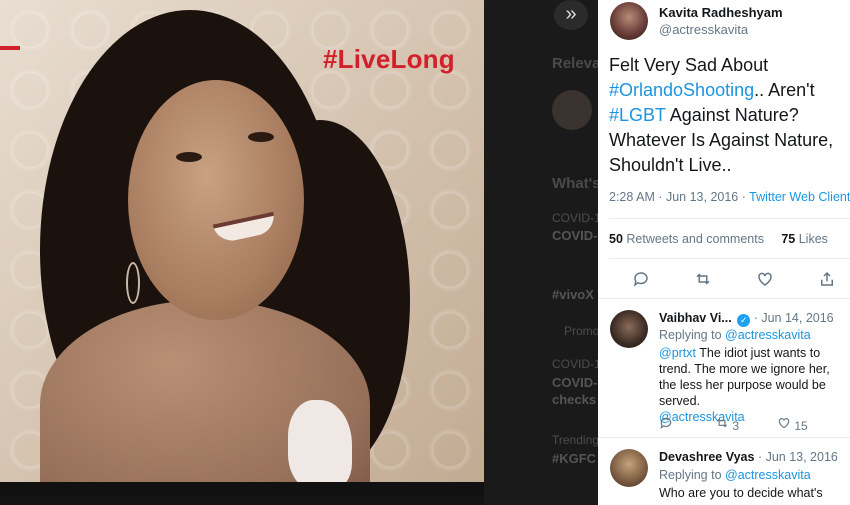 Image resolution: width=850 pixels, height=505 pixels. What do you see at coordinates (629, 21) in the screenshot?
I see `author-avatar` at bounding box center [629, 21].